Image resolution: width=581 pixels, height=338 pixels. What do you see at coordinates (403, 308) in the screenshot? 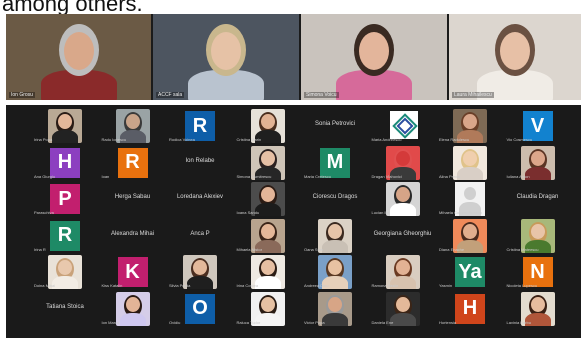
I see `participant-tile: Daniela Ene` at bounding box center [403, 308].